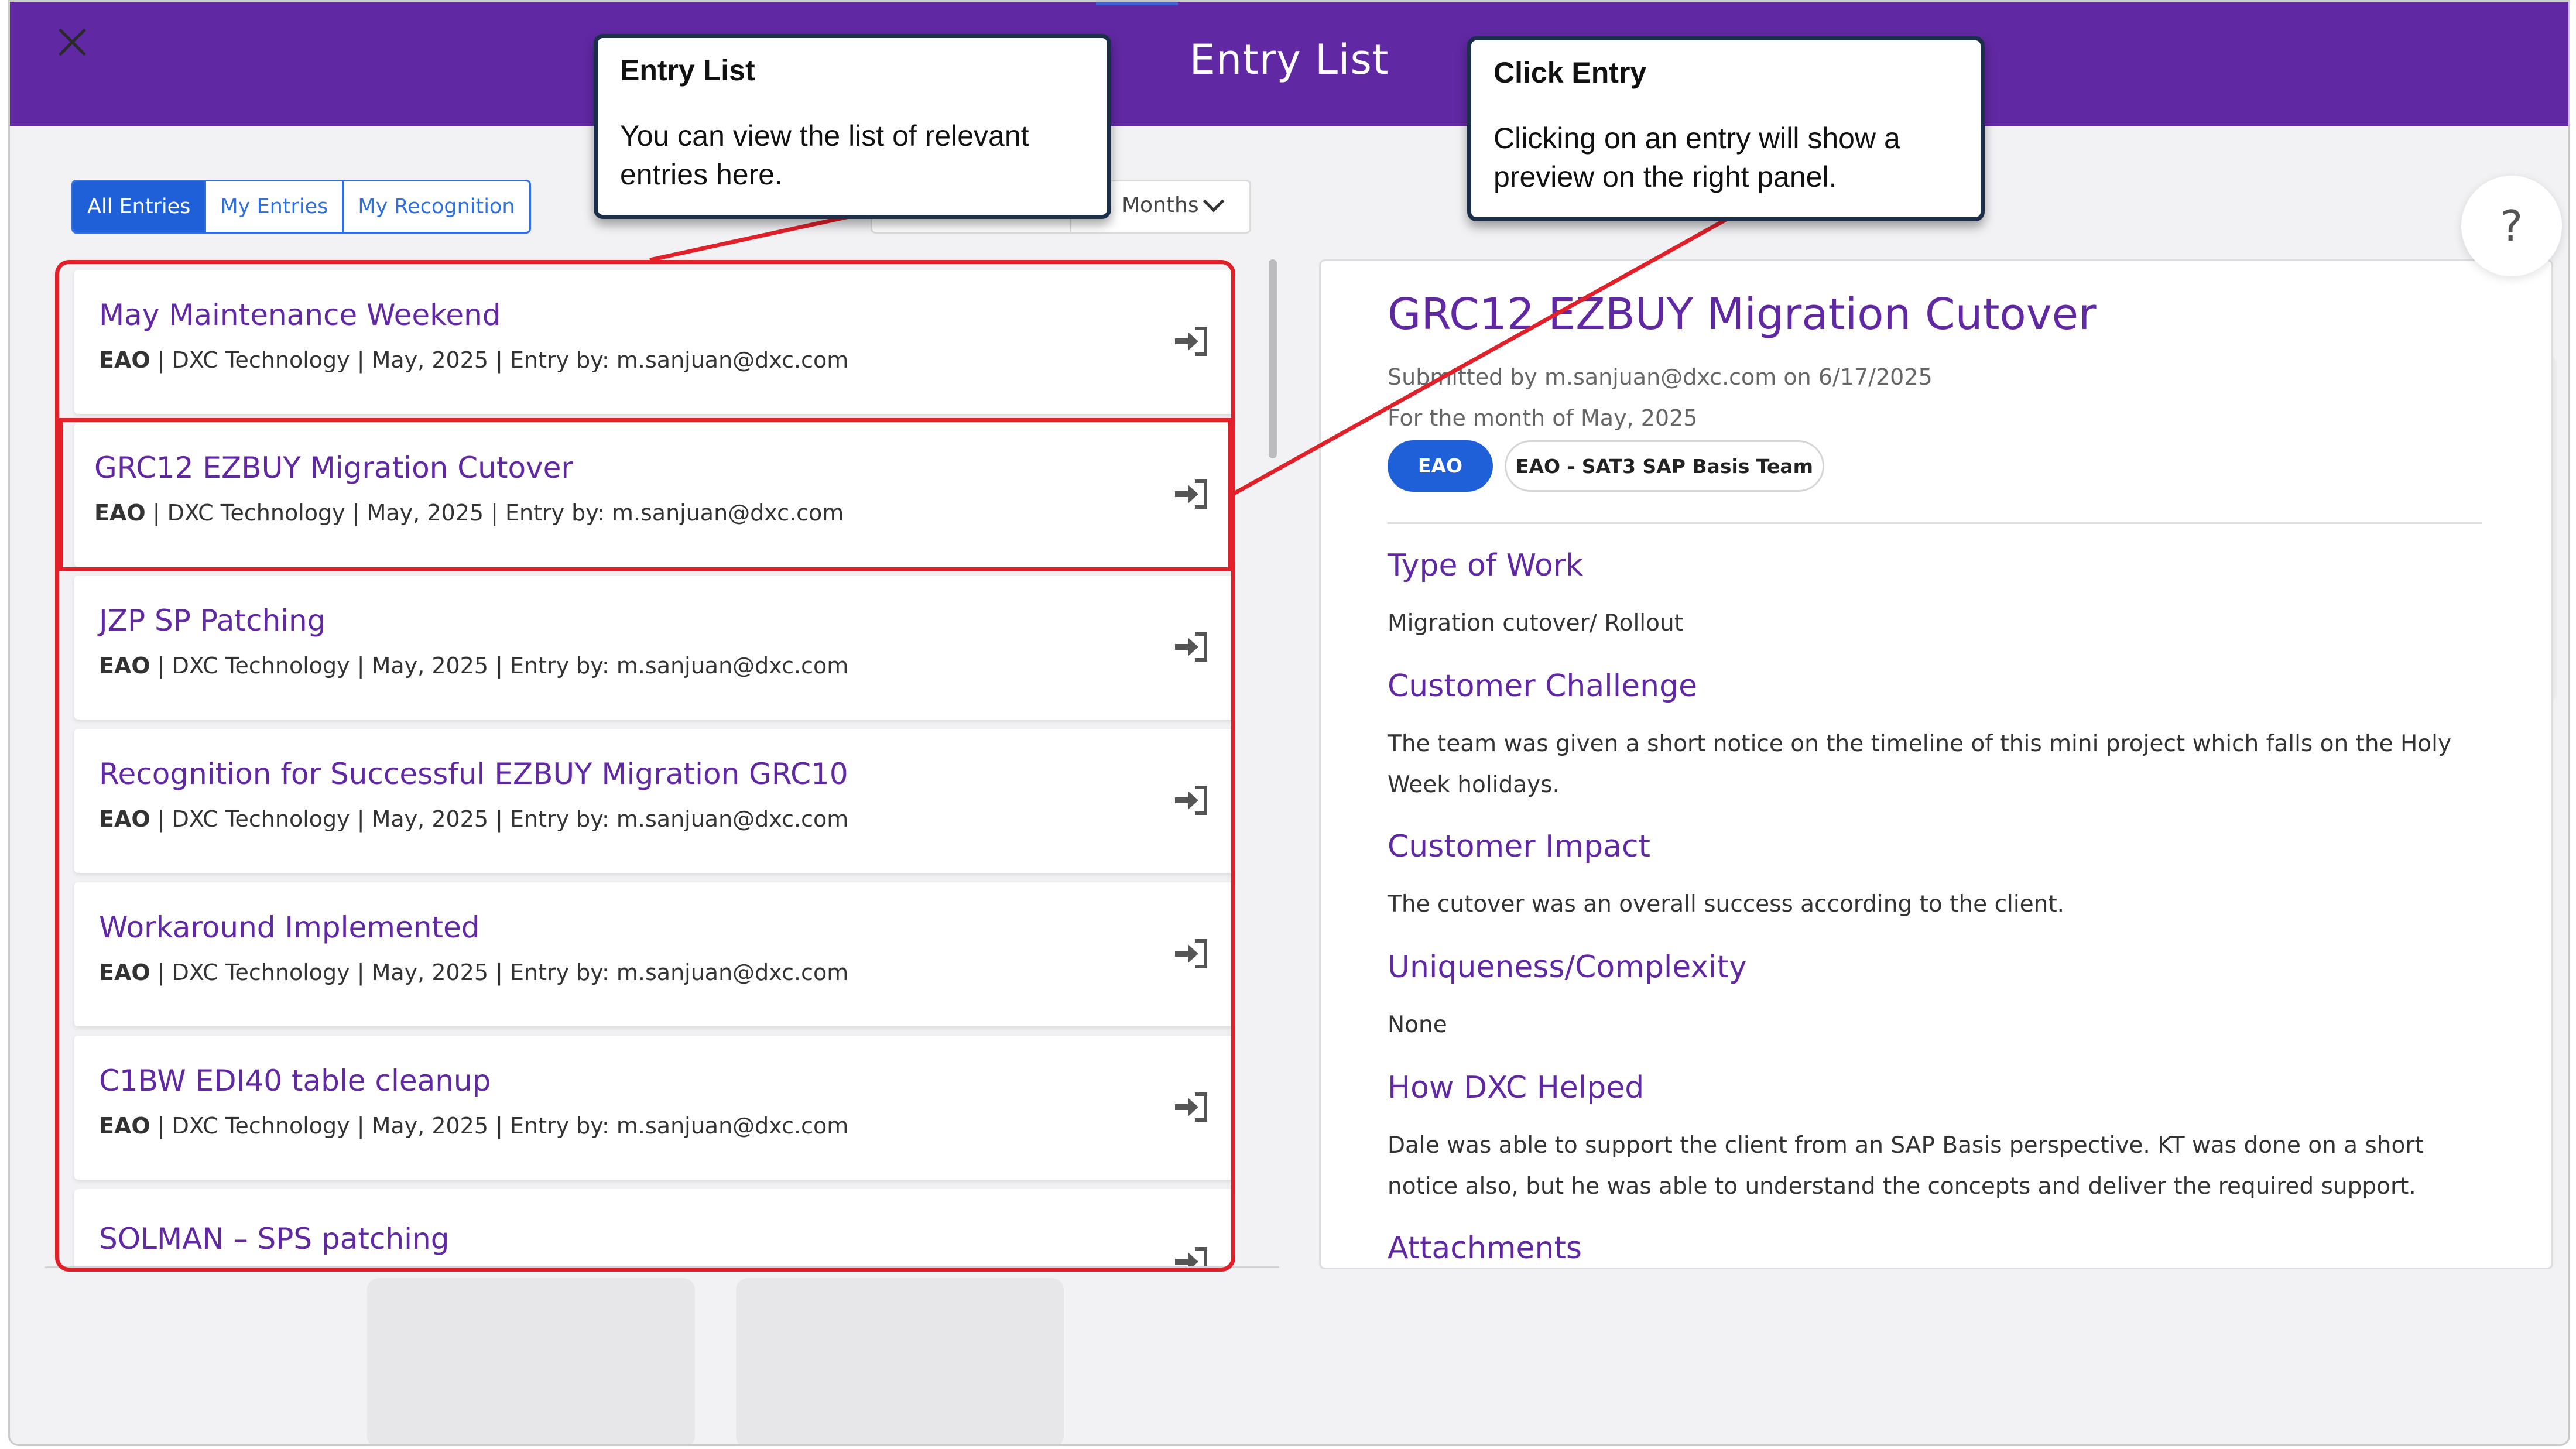  I want to click on period-select-value: Months, so click(1160, 205).